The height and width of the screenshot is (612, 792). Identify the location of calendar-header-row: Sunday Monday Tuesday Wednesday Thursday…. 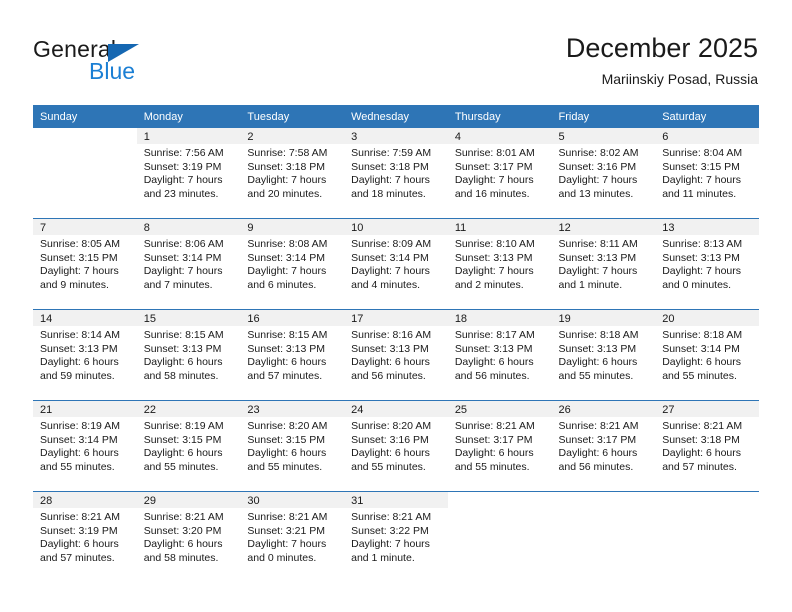
(396, 116).